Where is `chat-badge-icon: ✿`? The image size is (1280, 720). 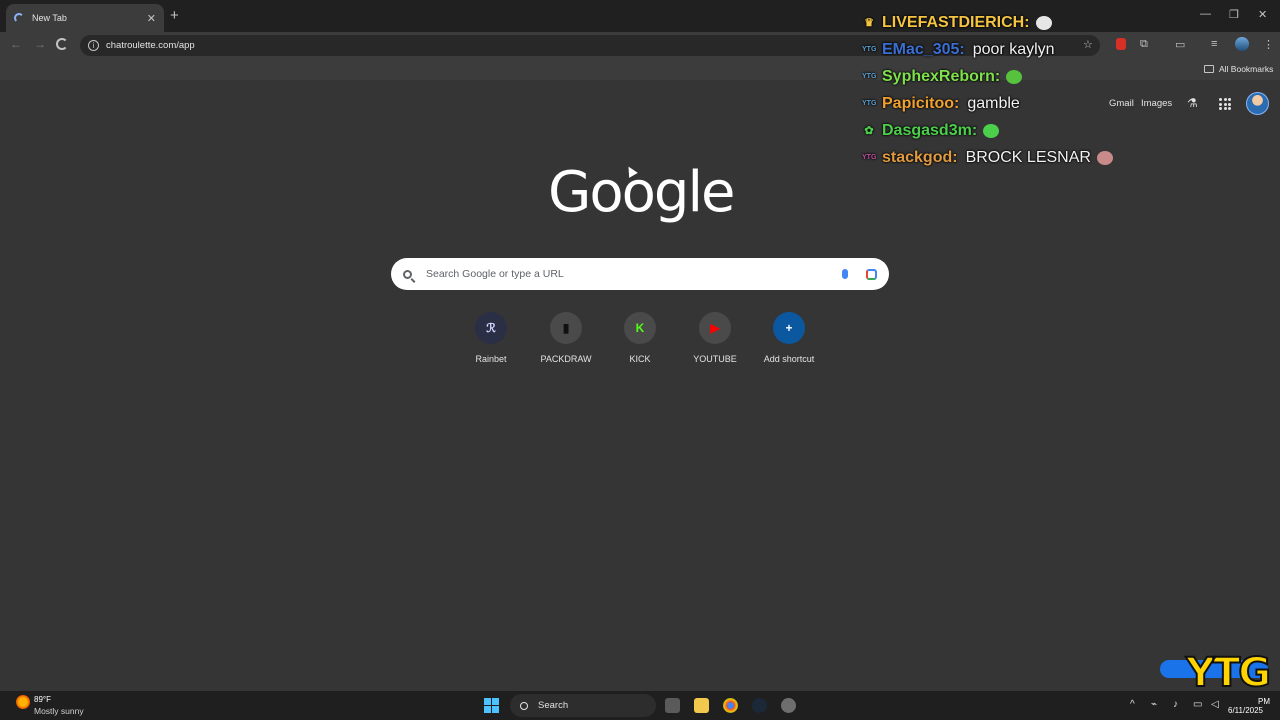 chat-badge-icon: ✿ is located at coordinates (869, 131).